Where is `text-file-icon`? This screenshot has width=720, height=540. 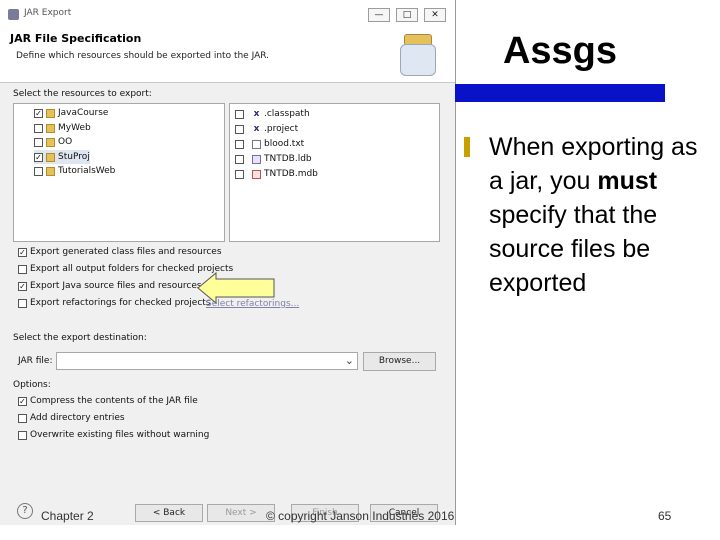 text-file-icon is located at coordinates (256, 144).